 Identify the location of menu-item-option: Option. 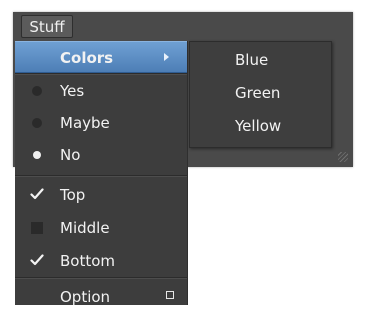
(101, 297).